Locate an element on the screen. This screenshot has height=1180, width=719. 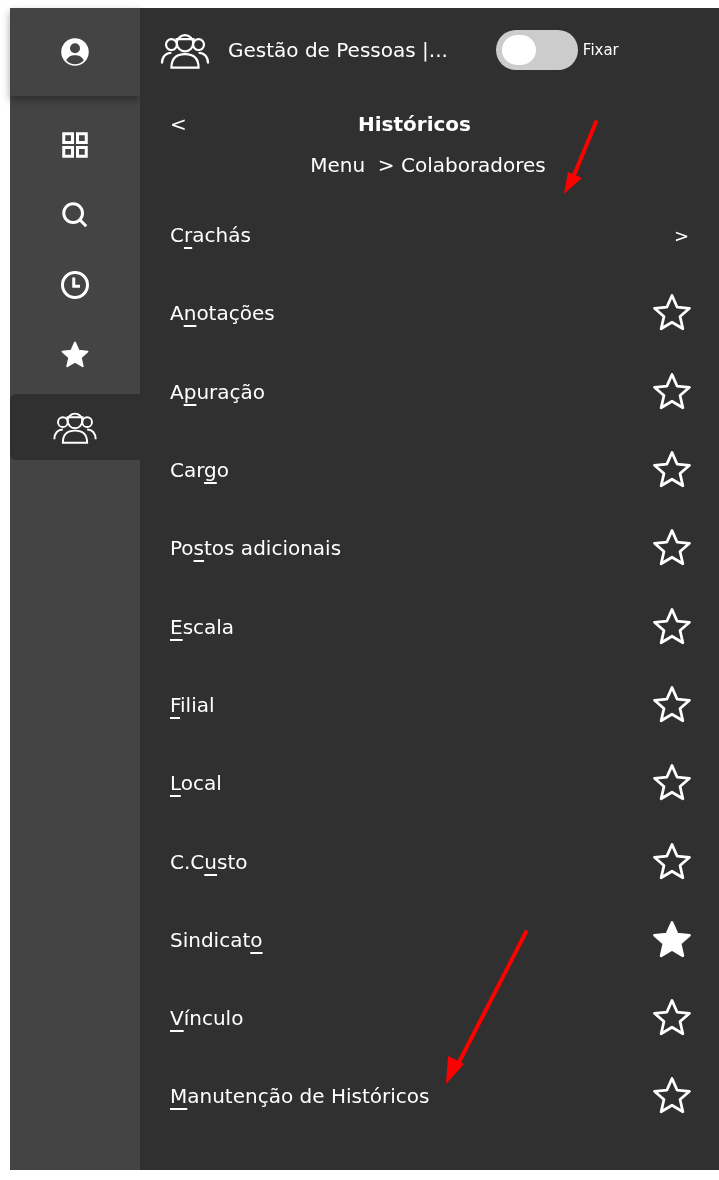
user-avatar-icon is located at coordinates (75, 52).